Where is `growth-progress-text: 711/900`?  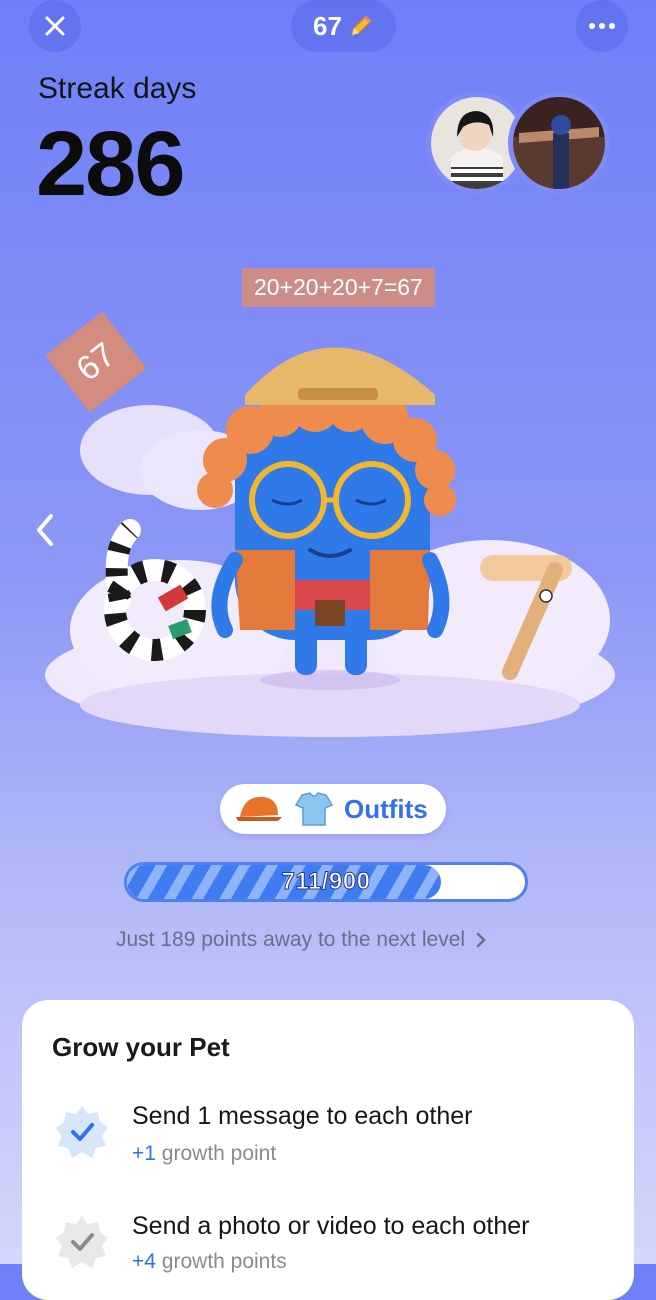 growth-progress-text: 711/900 is located at coordinates (326, 882).